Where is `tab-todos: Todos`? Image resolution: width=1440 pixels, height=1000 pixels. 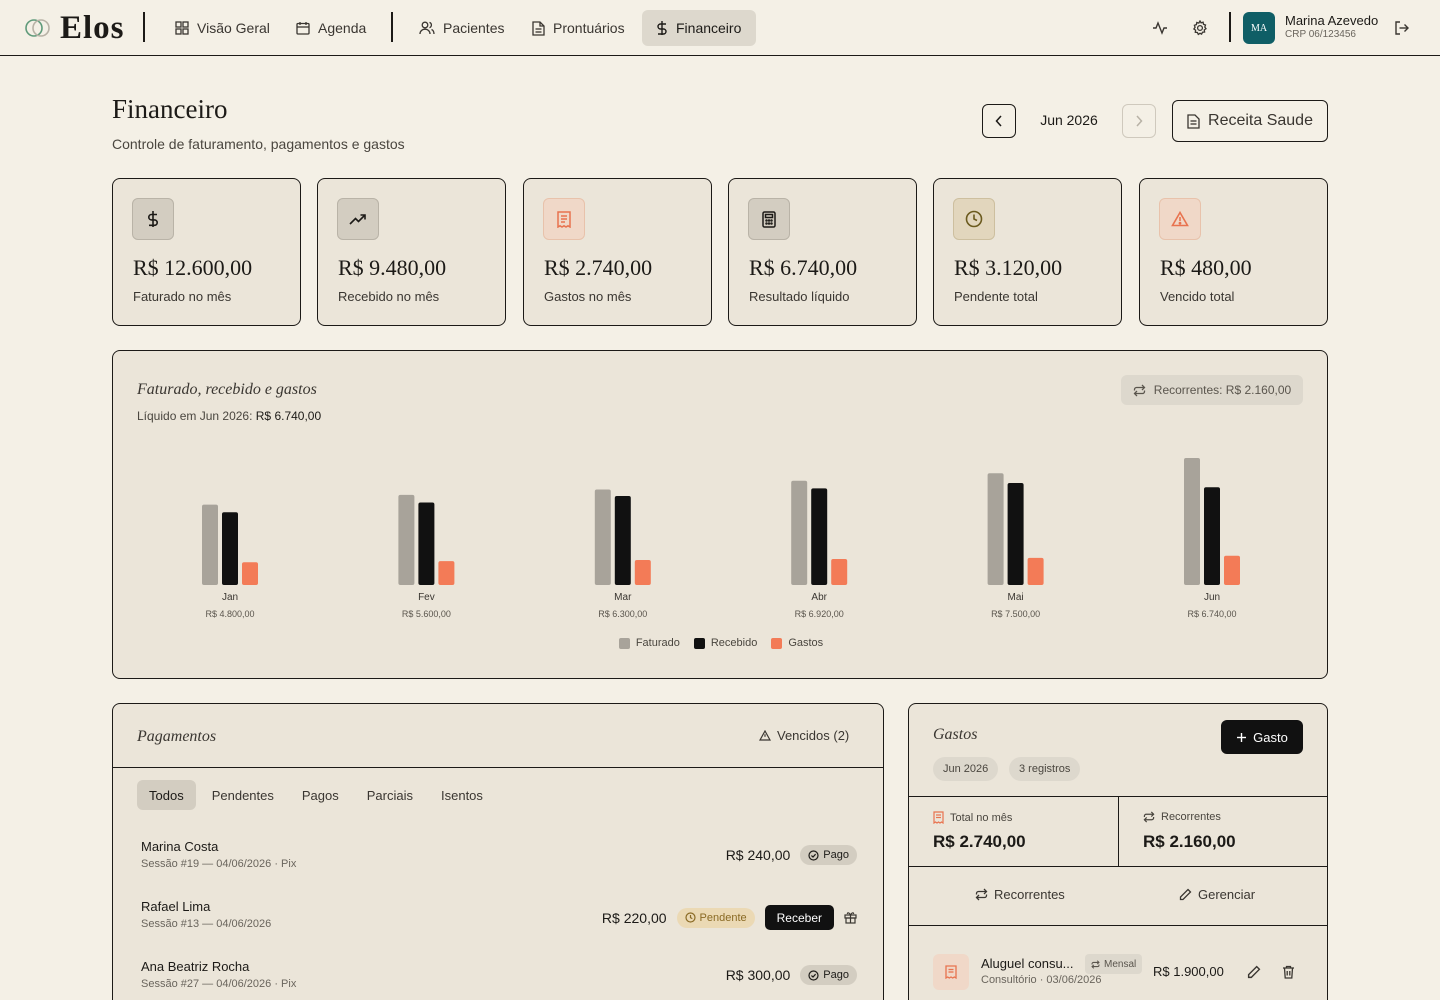 tab-todos: Todos is located at coordinates (166, 795).